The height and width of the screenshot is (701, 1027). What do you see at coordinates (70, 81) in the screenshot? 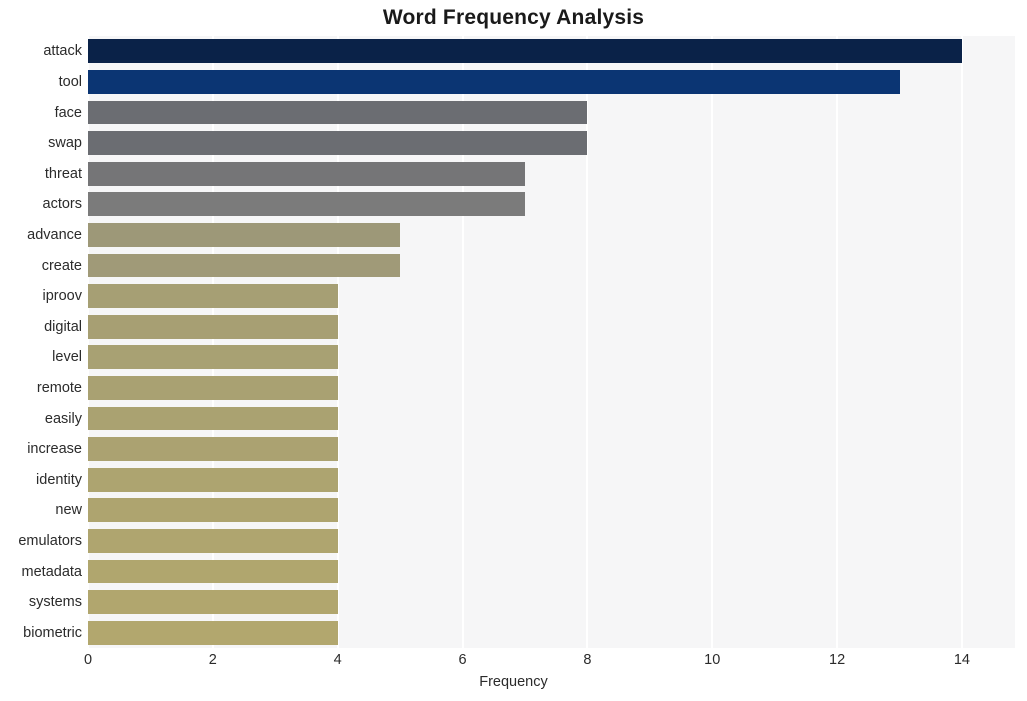
I see `y-tick-label-tool: tool` at bounding box center [70, 81].